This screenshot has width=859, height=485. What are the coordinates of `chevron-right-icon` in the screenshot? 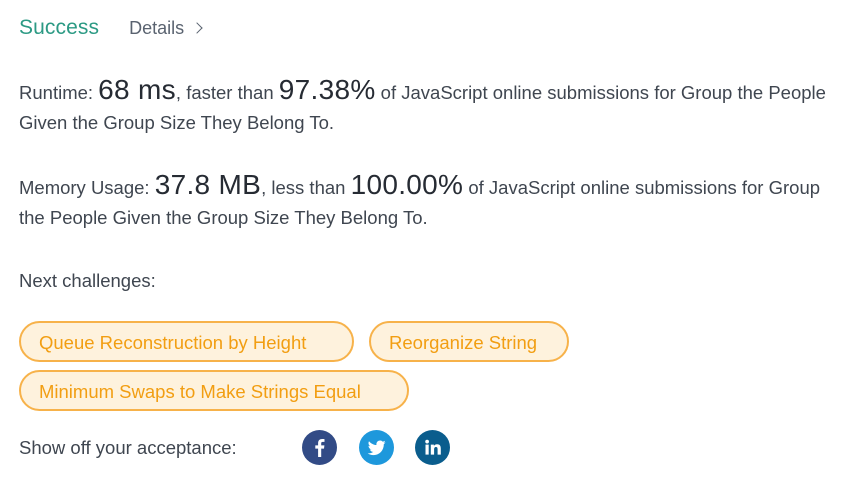 It's located at (197, 27).